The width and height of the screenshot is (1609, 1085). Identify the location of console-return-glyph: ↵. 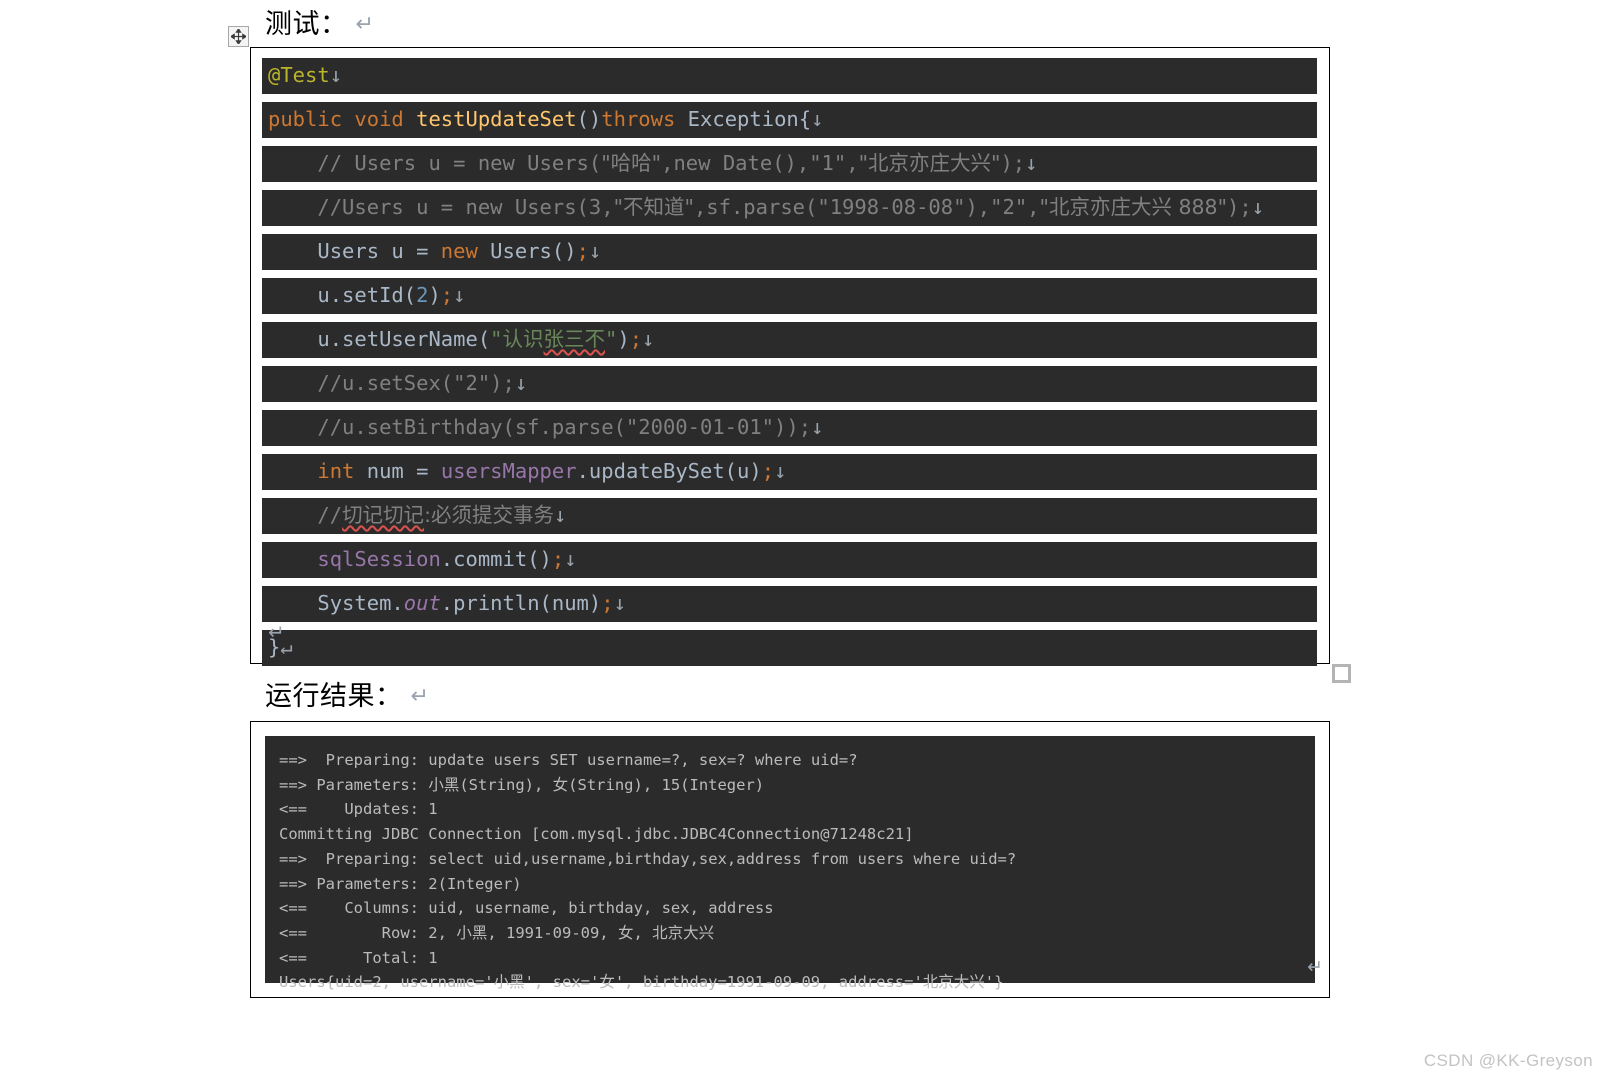
(1315, 968).